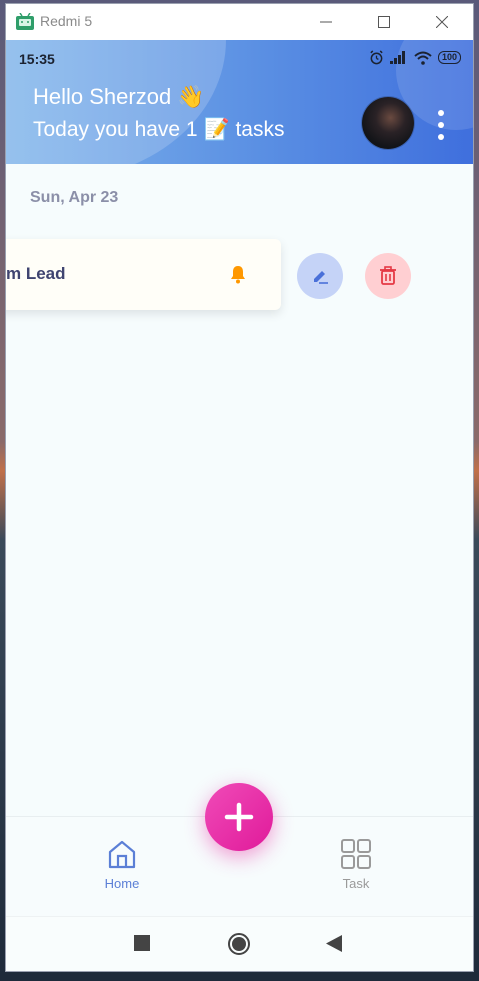 This screenshot has width=479, height=981. What do you see at coordinates (423, 58) in the screenshot?
I see `wifi-icon` at bounding box center [423, 58].